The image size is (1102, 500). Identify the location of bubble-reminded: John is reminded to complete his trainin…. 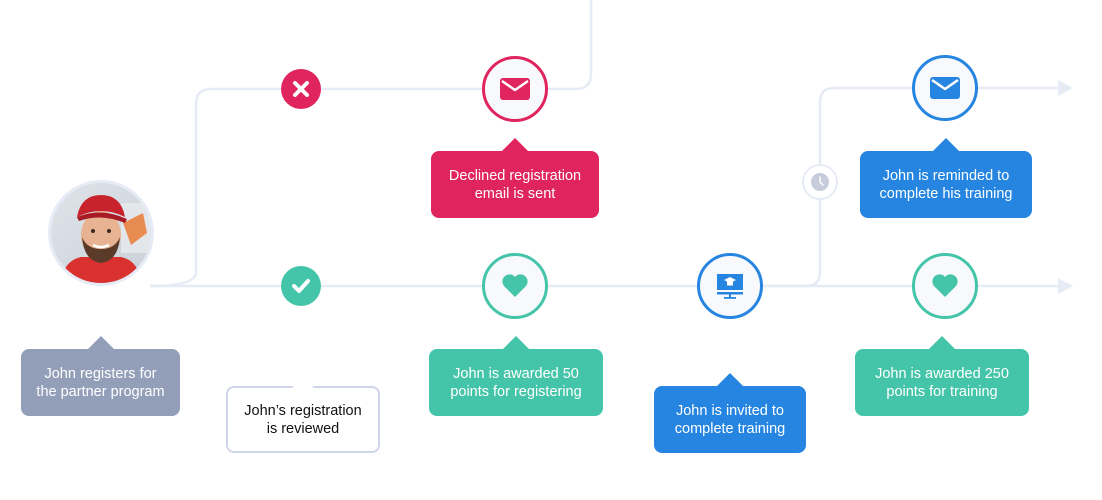
(946, 178).